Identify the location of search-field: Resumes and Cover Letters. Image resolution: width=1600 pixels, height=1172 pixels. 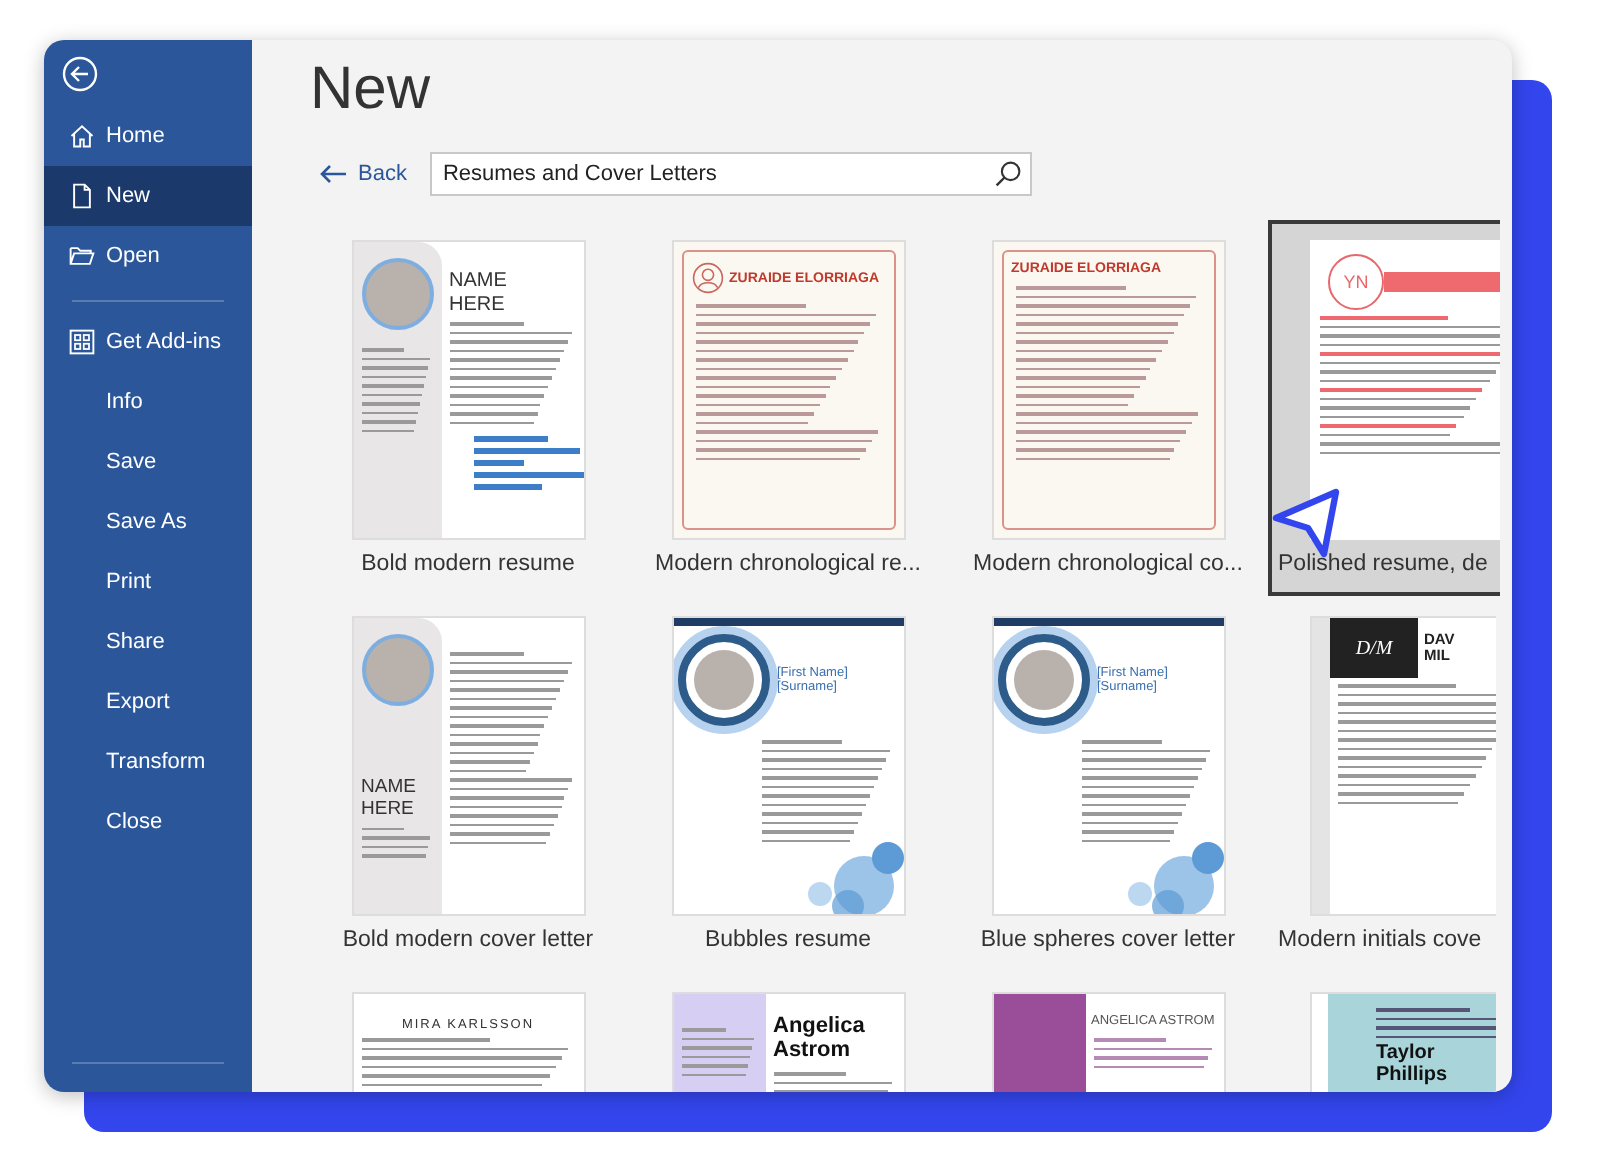
(731, 174).